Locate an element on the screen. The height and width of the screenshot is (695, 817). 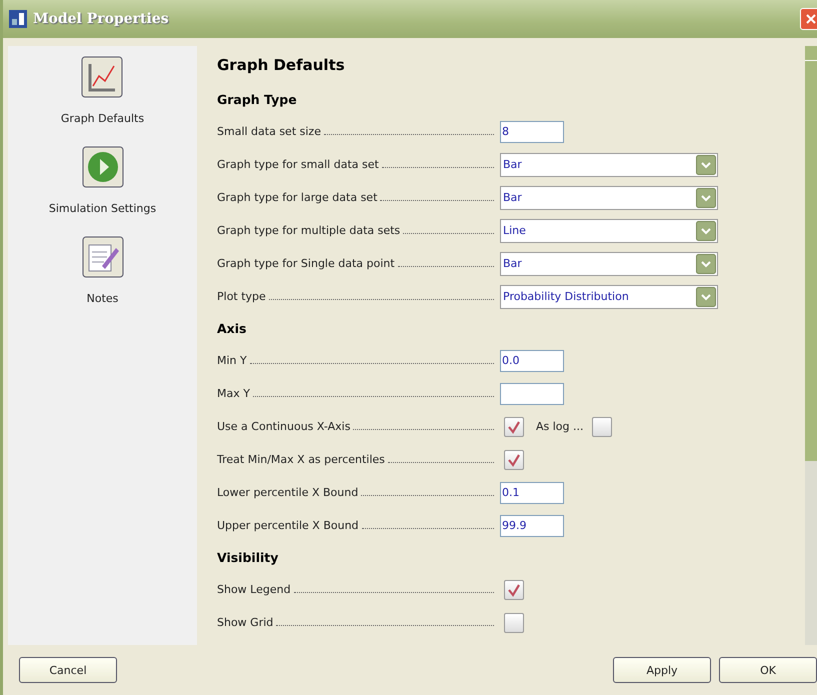
field-label: Graph type for small data set is located at coordinates (298, 164).